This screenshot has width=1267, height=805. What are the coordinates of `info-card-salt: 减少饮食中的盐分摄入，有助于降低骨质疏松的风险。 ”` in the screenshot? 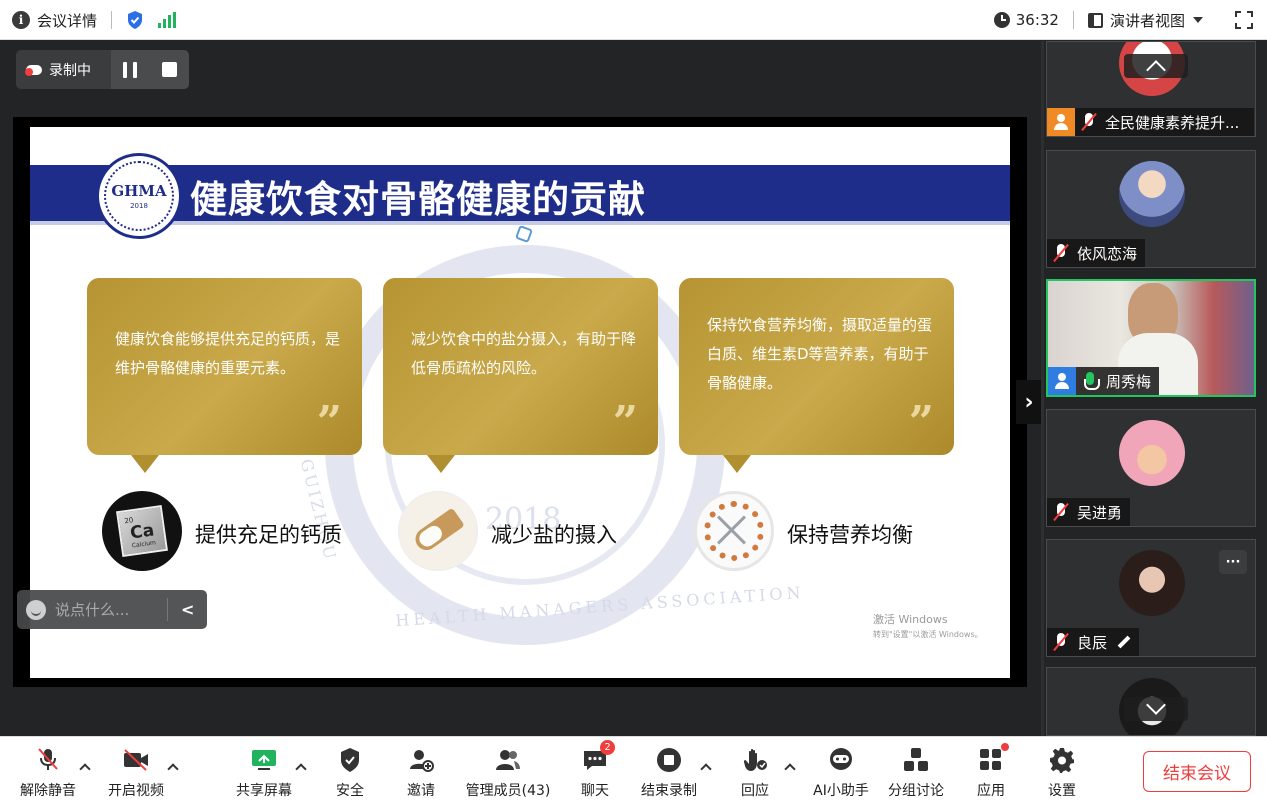 It's located at (520, 375).